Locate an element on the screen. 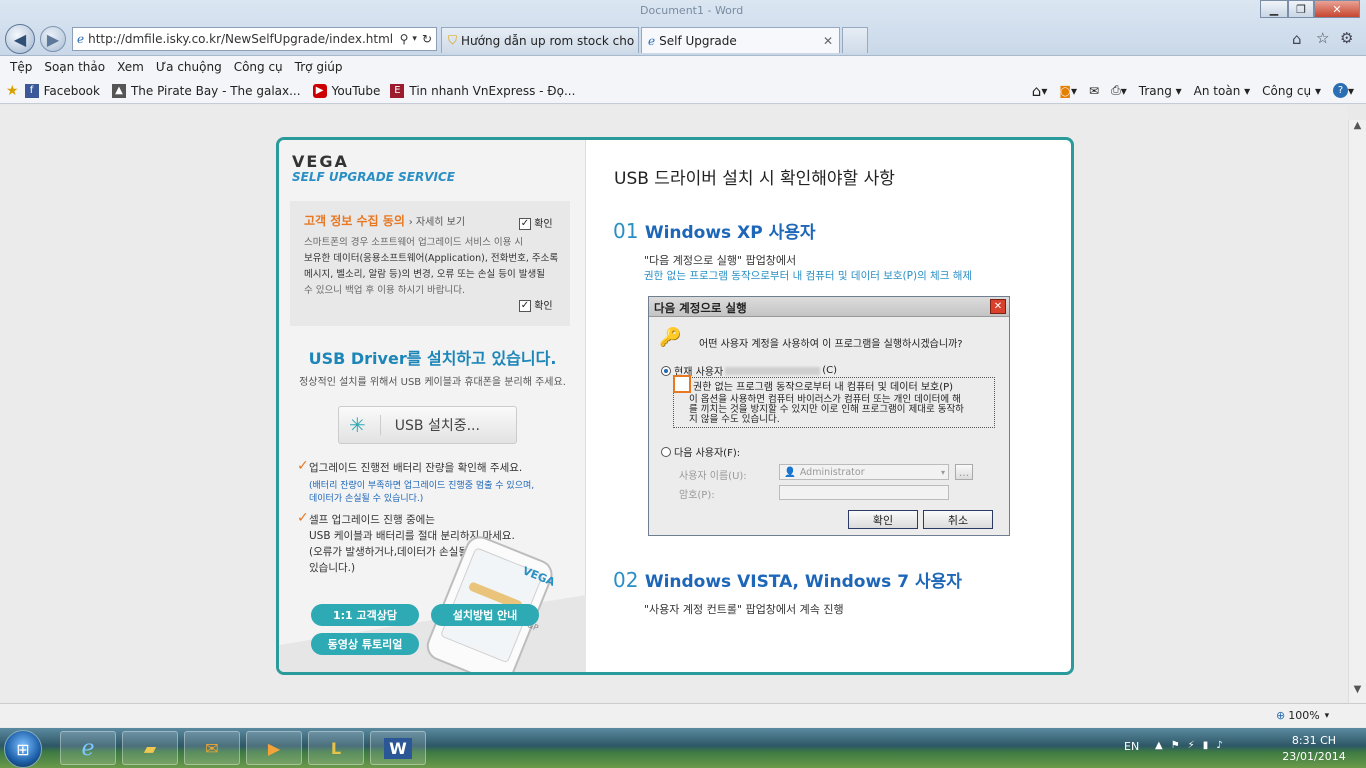 This screenshot has width=1366, height=768. taskbar-mail: ✉ is located at coordinates (212, 748).